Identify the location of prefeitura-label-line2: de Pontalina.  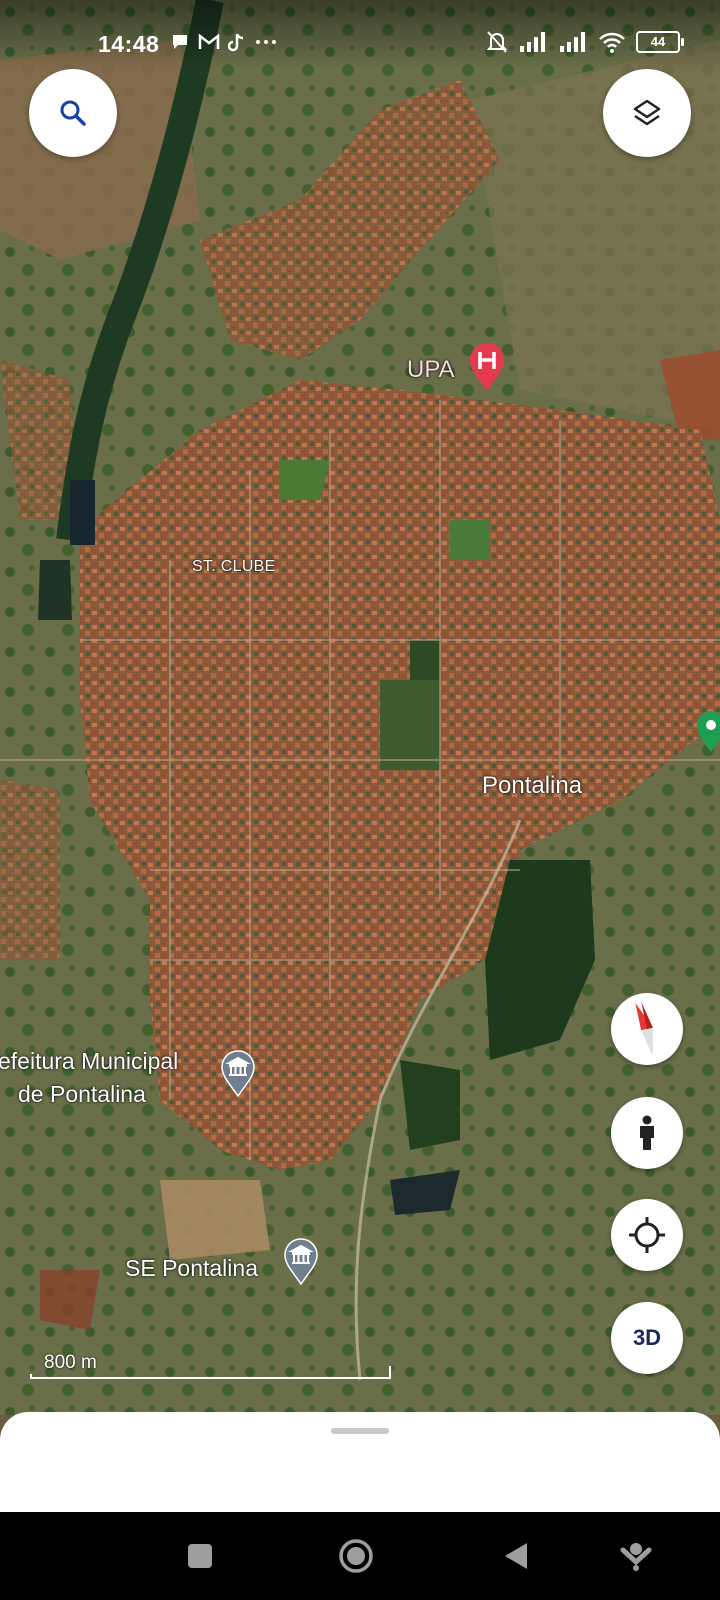
(82, 1094).